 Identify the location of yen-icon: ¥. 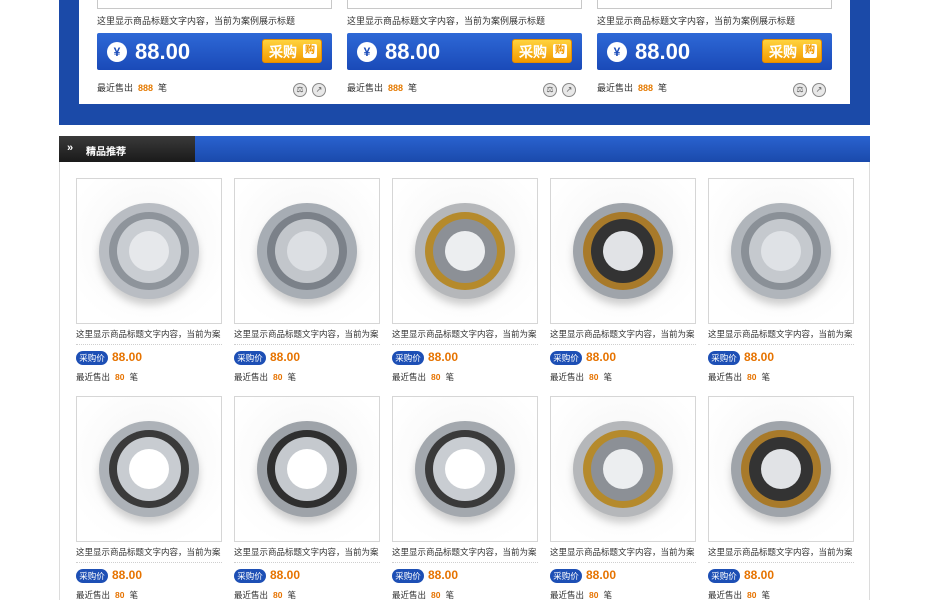
(617, 52).